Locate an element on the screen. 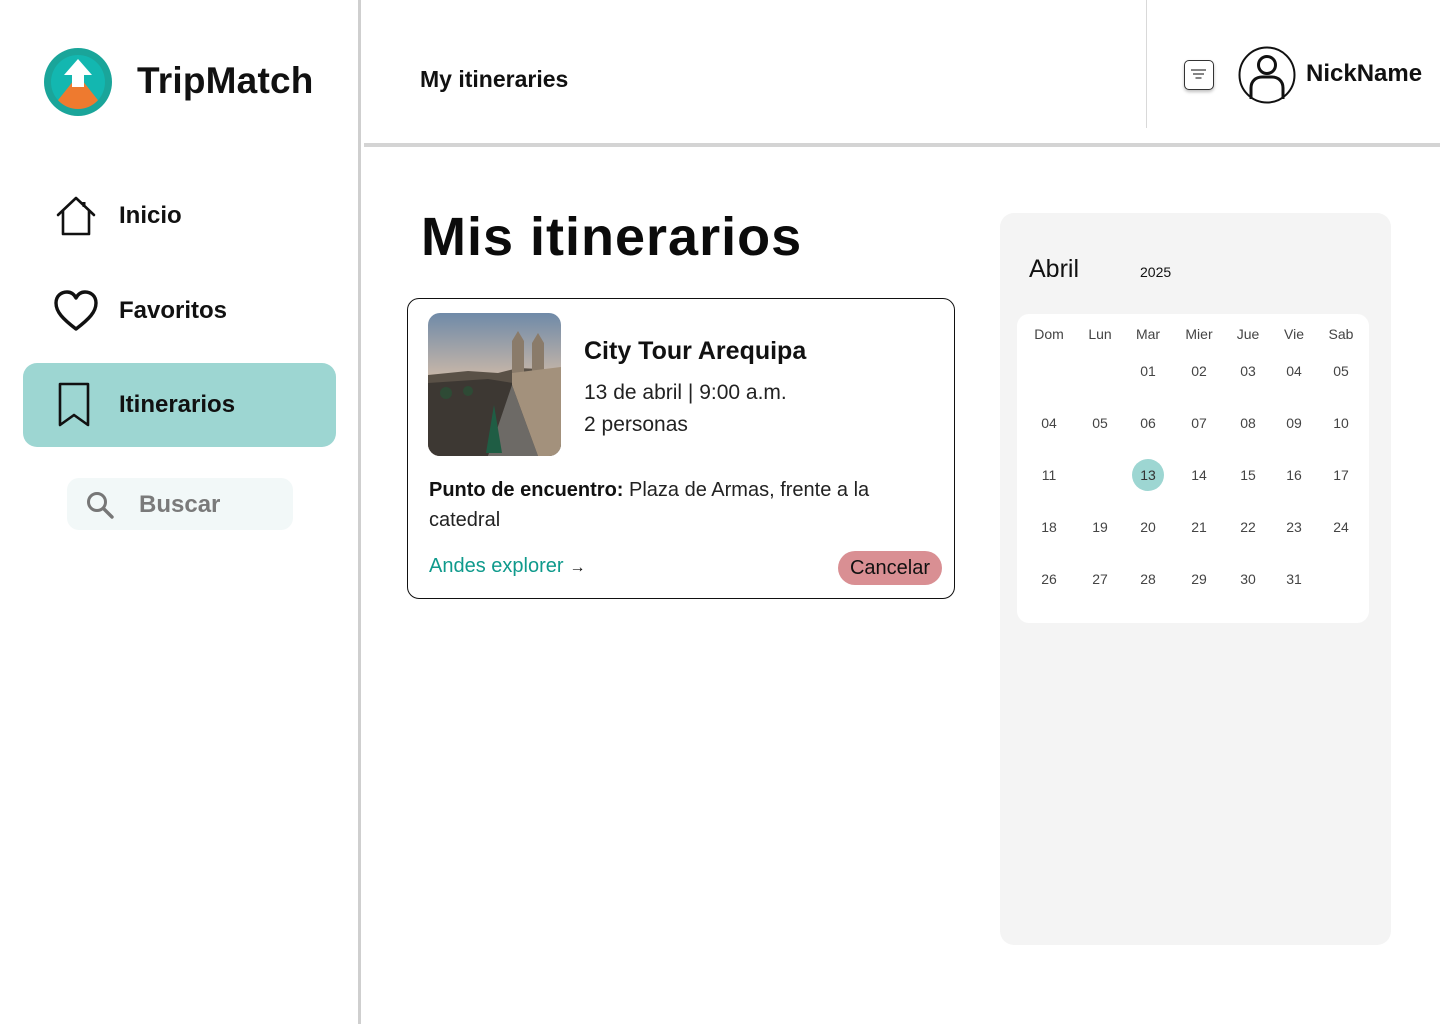 This screenshot has height=1024, width=1440. brand-name: TripMatch is located at coordinates (225, 80).